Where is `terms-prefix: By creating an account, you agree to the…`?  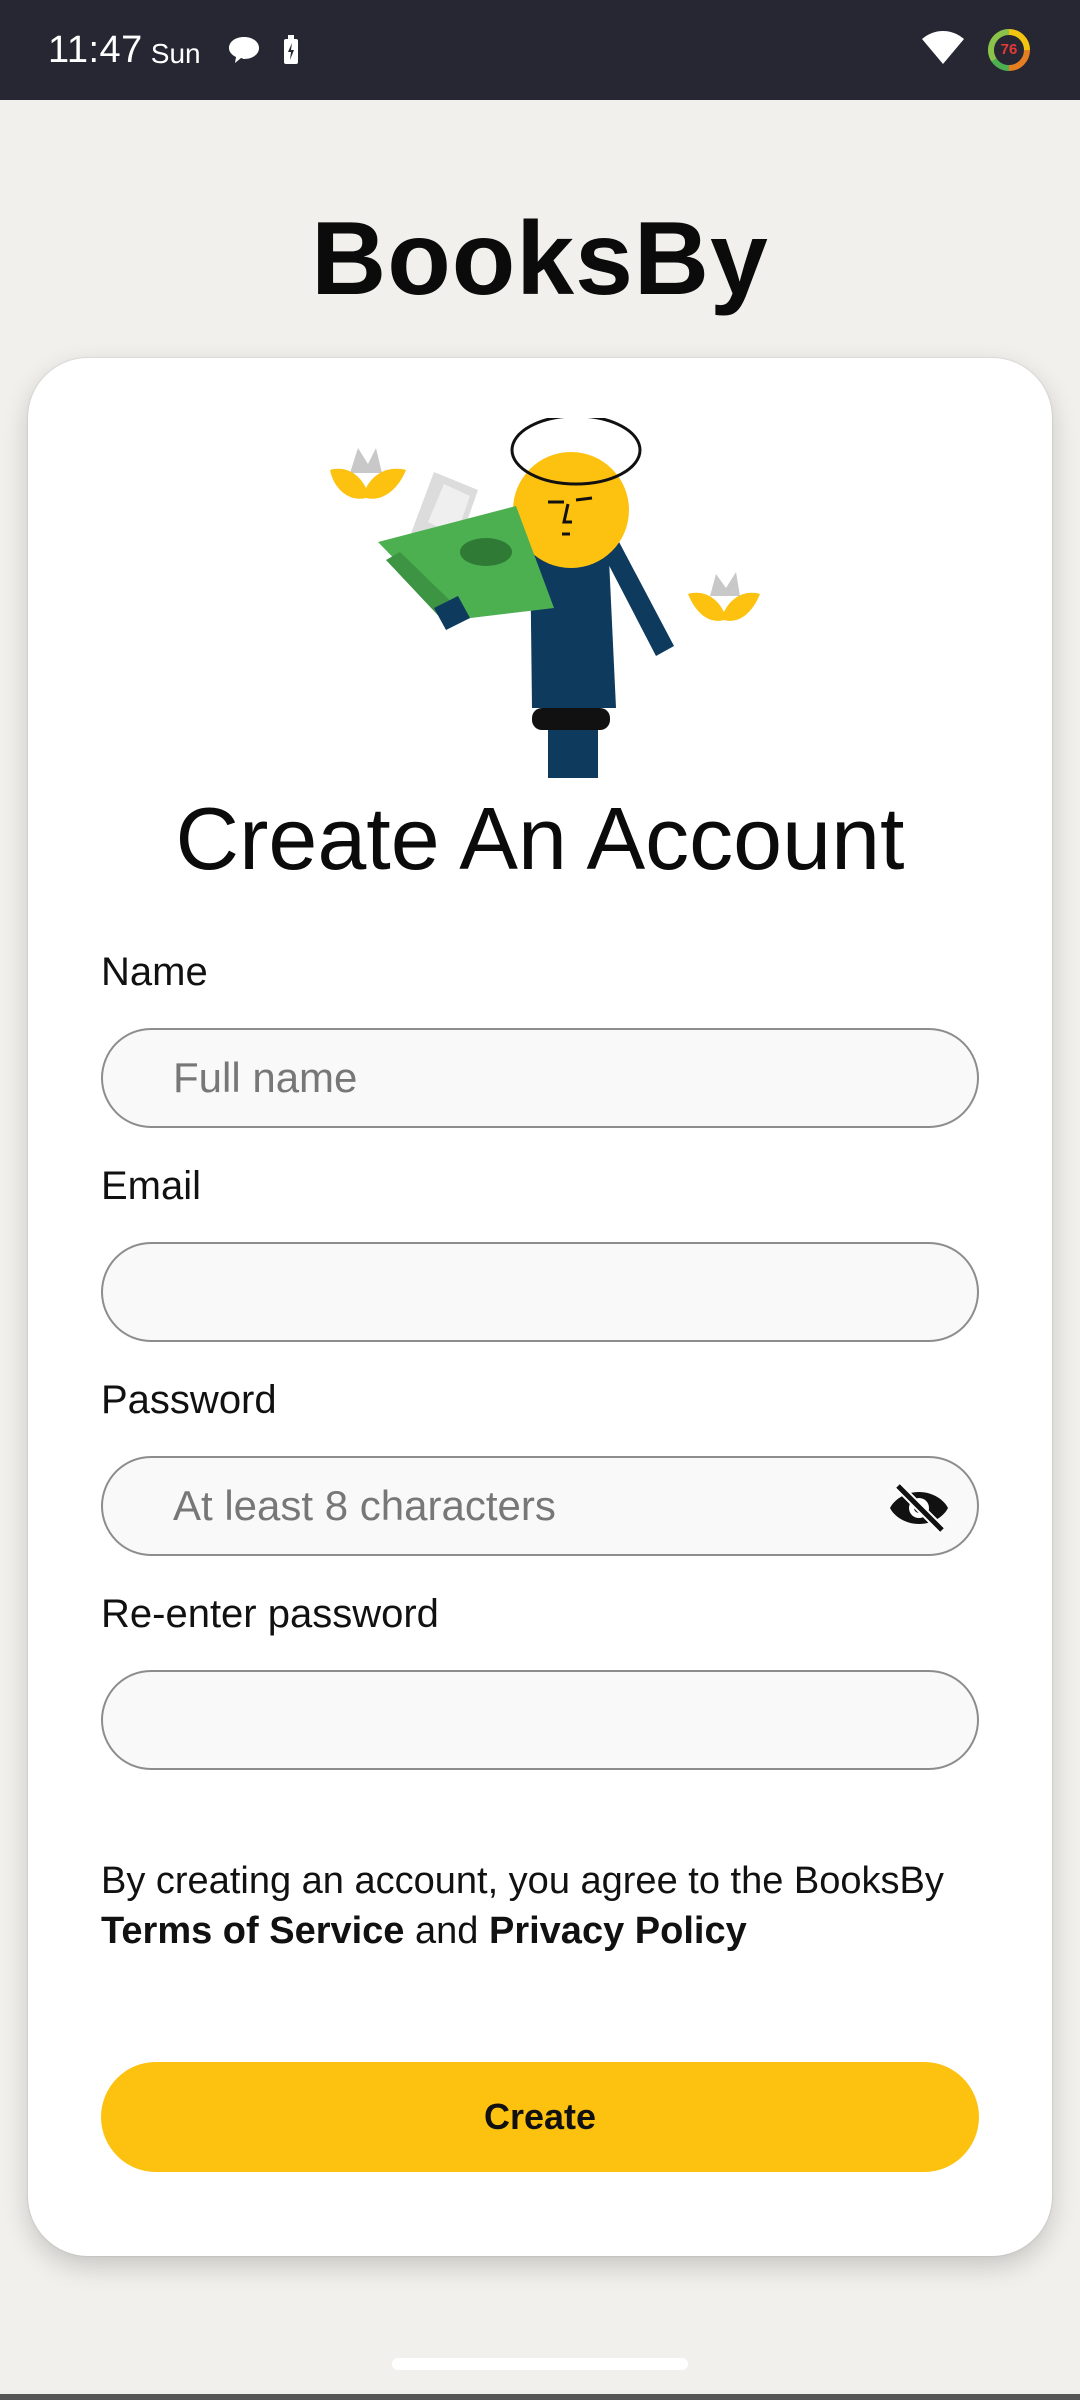 terms-prefix: By creating an account, you agree to the… is located at coordinates (522, 1881).